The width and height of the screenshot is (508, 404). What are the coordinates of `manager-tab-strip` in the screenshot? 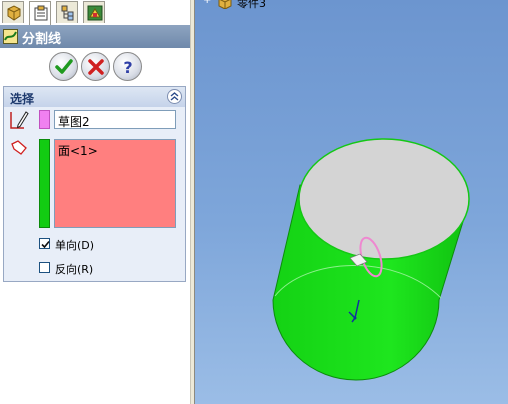 It's located at (95, 13).